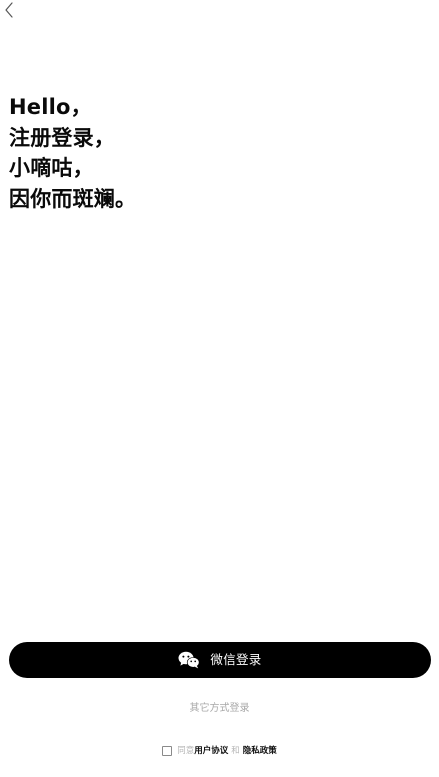 This screenshot has width=439, height=777. Describe the element at coordinates (73, 198) in the screenshot. I see `headline-line: 因你而斑斓。` at that location.